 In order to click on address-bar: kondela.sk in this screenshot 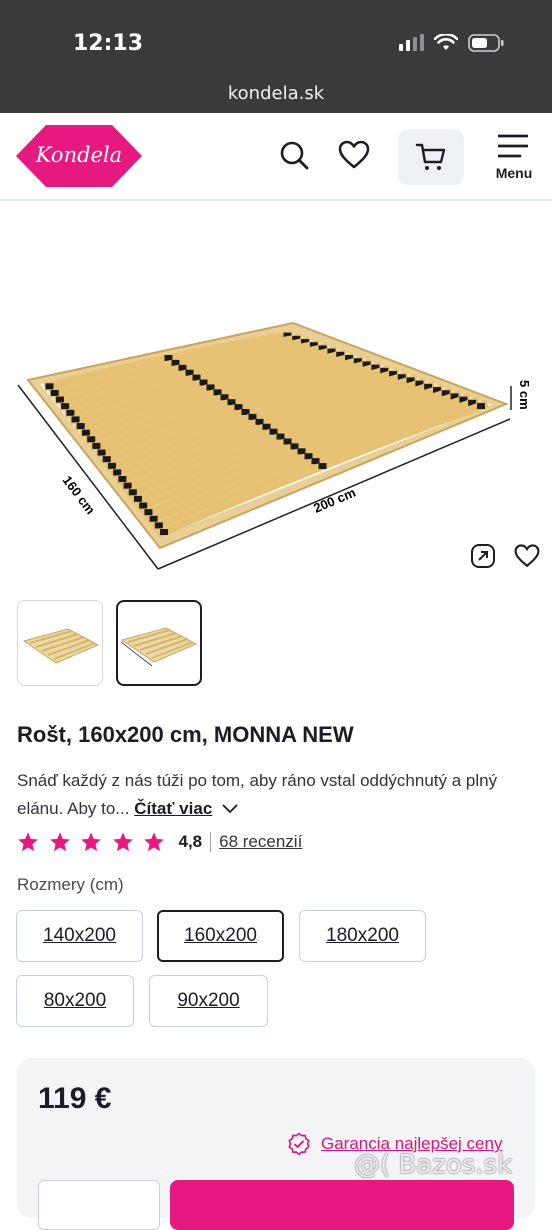, I will do `click(276, 93)`.